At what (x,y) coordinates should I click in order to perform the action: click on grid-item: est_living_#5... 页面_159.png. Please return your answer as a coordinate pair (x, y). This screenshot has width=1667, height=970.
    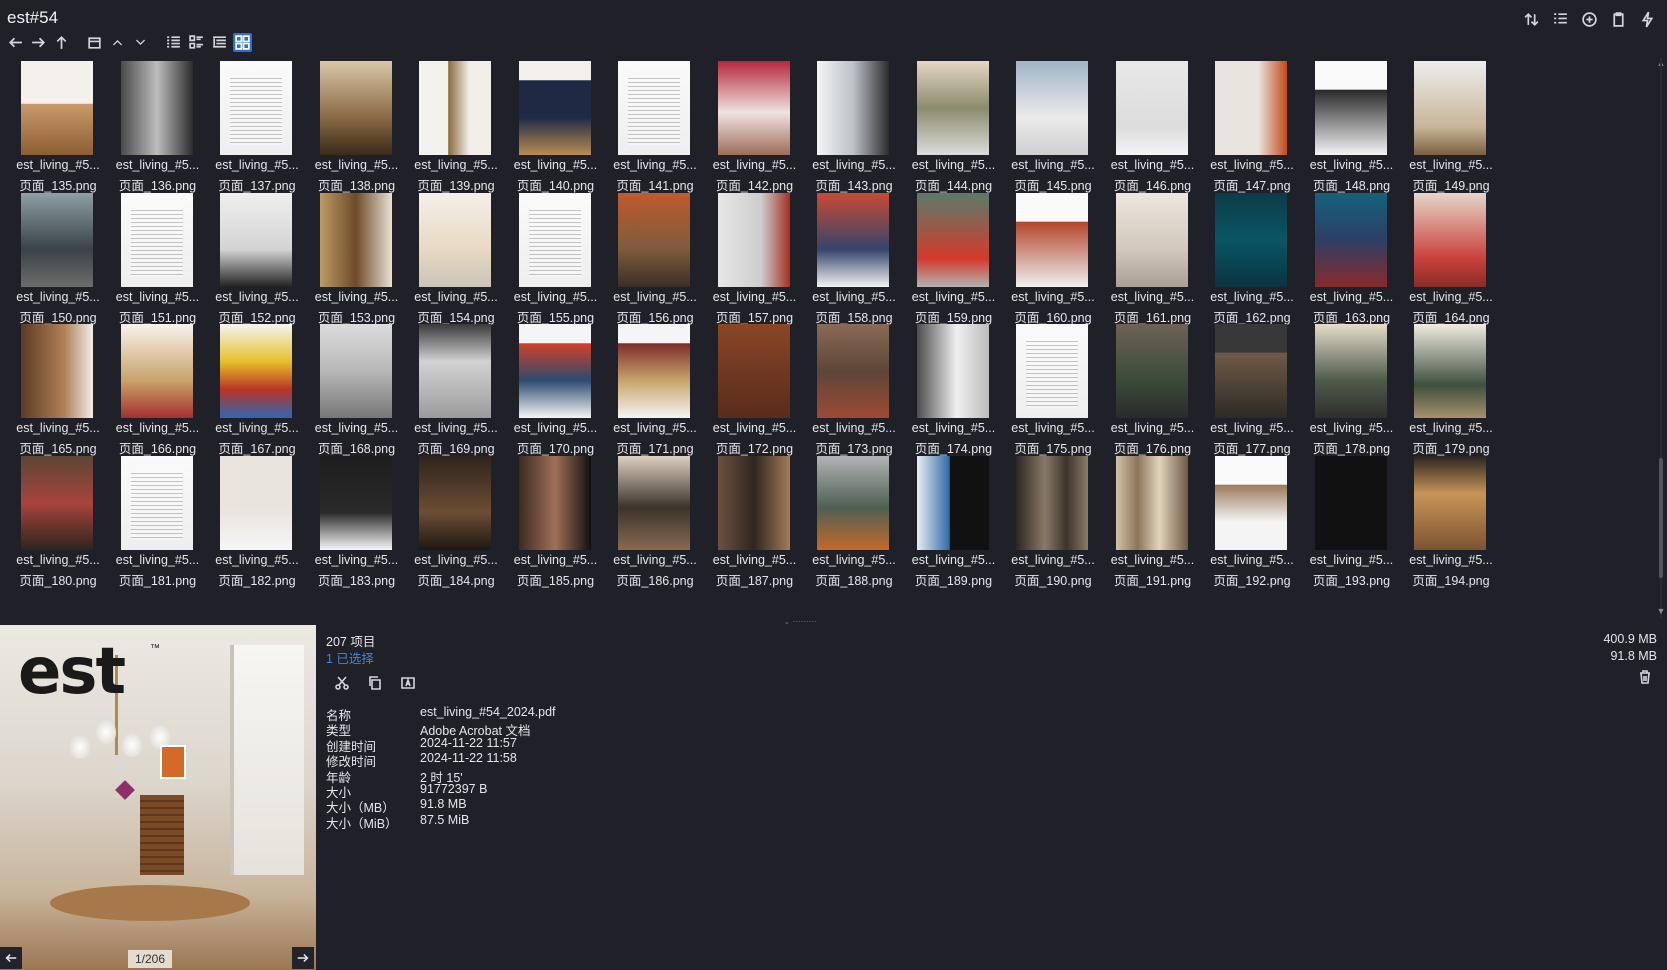
    Looking at the image, I should click on (954, 257).